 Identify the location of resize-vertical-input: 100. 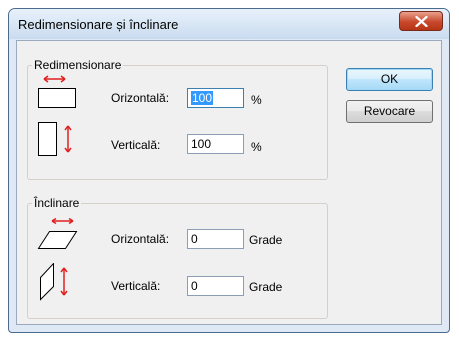
(215, 144).